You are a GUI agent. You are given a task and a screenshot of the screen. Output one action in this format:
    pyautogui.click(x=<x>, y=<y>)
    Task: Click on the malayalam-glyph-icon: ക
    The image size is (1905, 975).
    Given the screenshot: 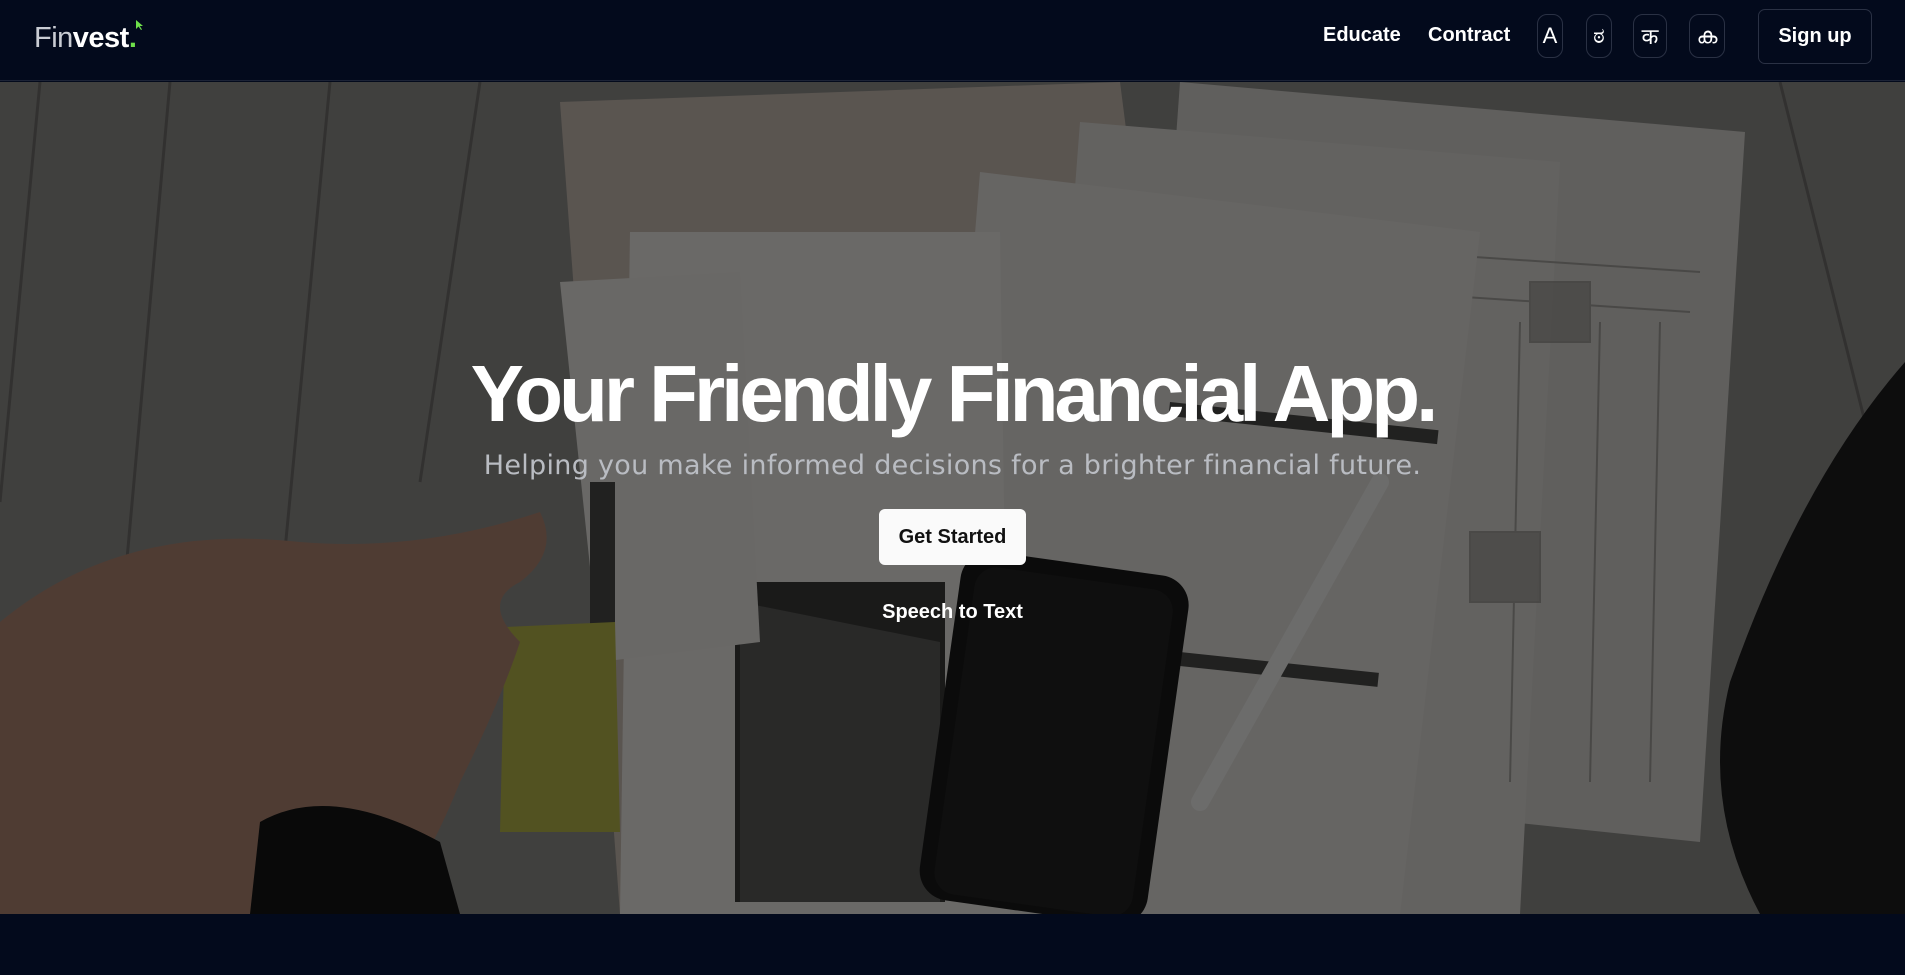 What is the action you would take?
    pyautogui.click(x=1707, y=35)
    